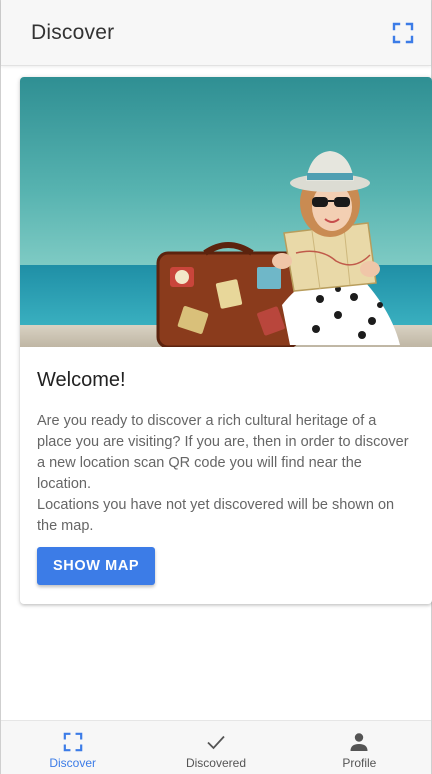  Describe the element at coordinates (216, 742) in the screenshot. I see `check-icon` at that location.